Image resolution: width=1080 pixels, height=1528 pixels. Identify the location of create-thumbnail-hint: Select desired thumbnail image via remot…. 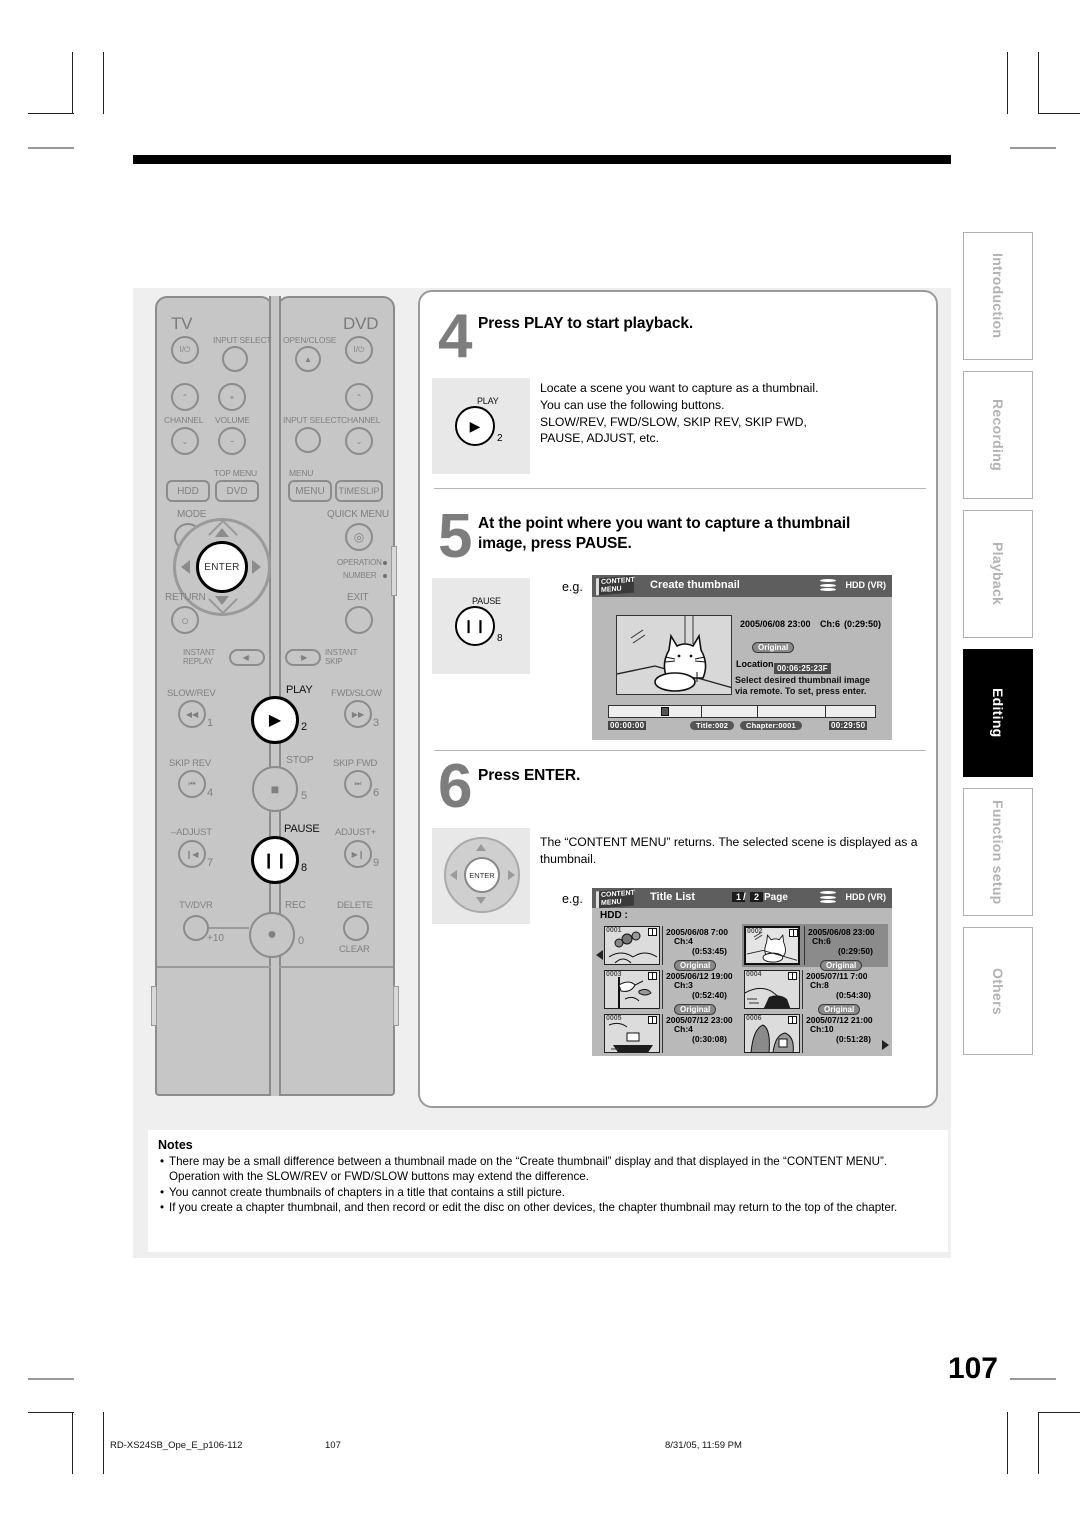
(803, 685).